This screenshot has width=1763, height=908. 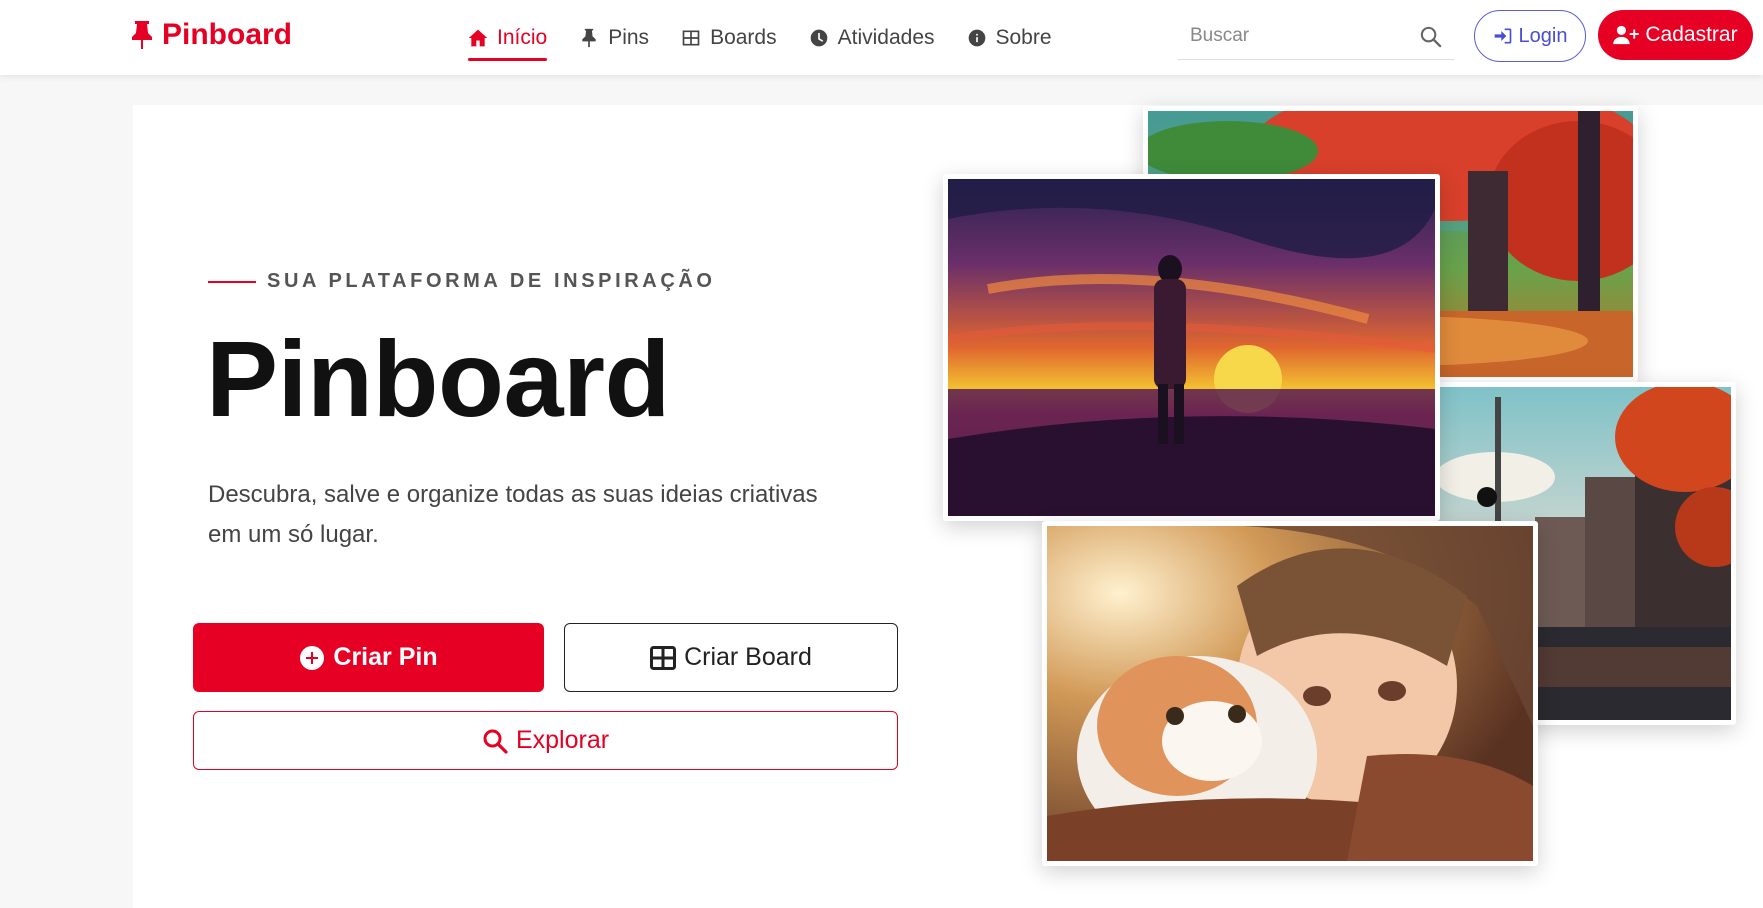 What do you see at coordinates (629, 37) in the screenshot?
I see `nav-item-label: Pins` at bounding box center [629, 37].